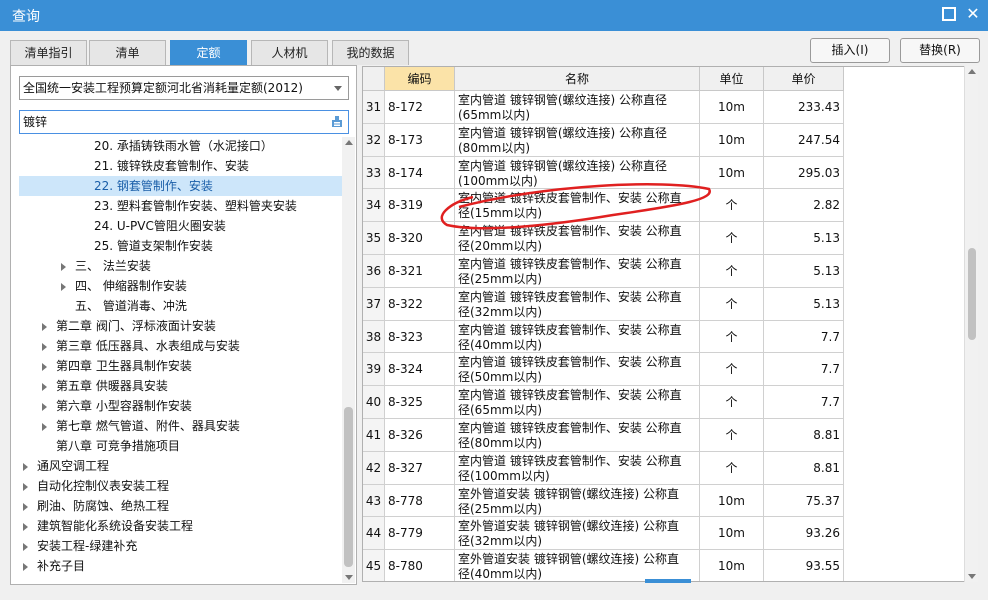 The height and width of the screenshot is (600, 988). What do you see at coordinates (804, 534) in the screenshot?
I see `price-cell: 93.26` at bounding box center [804, 534].